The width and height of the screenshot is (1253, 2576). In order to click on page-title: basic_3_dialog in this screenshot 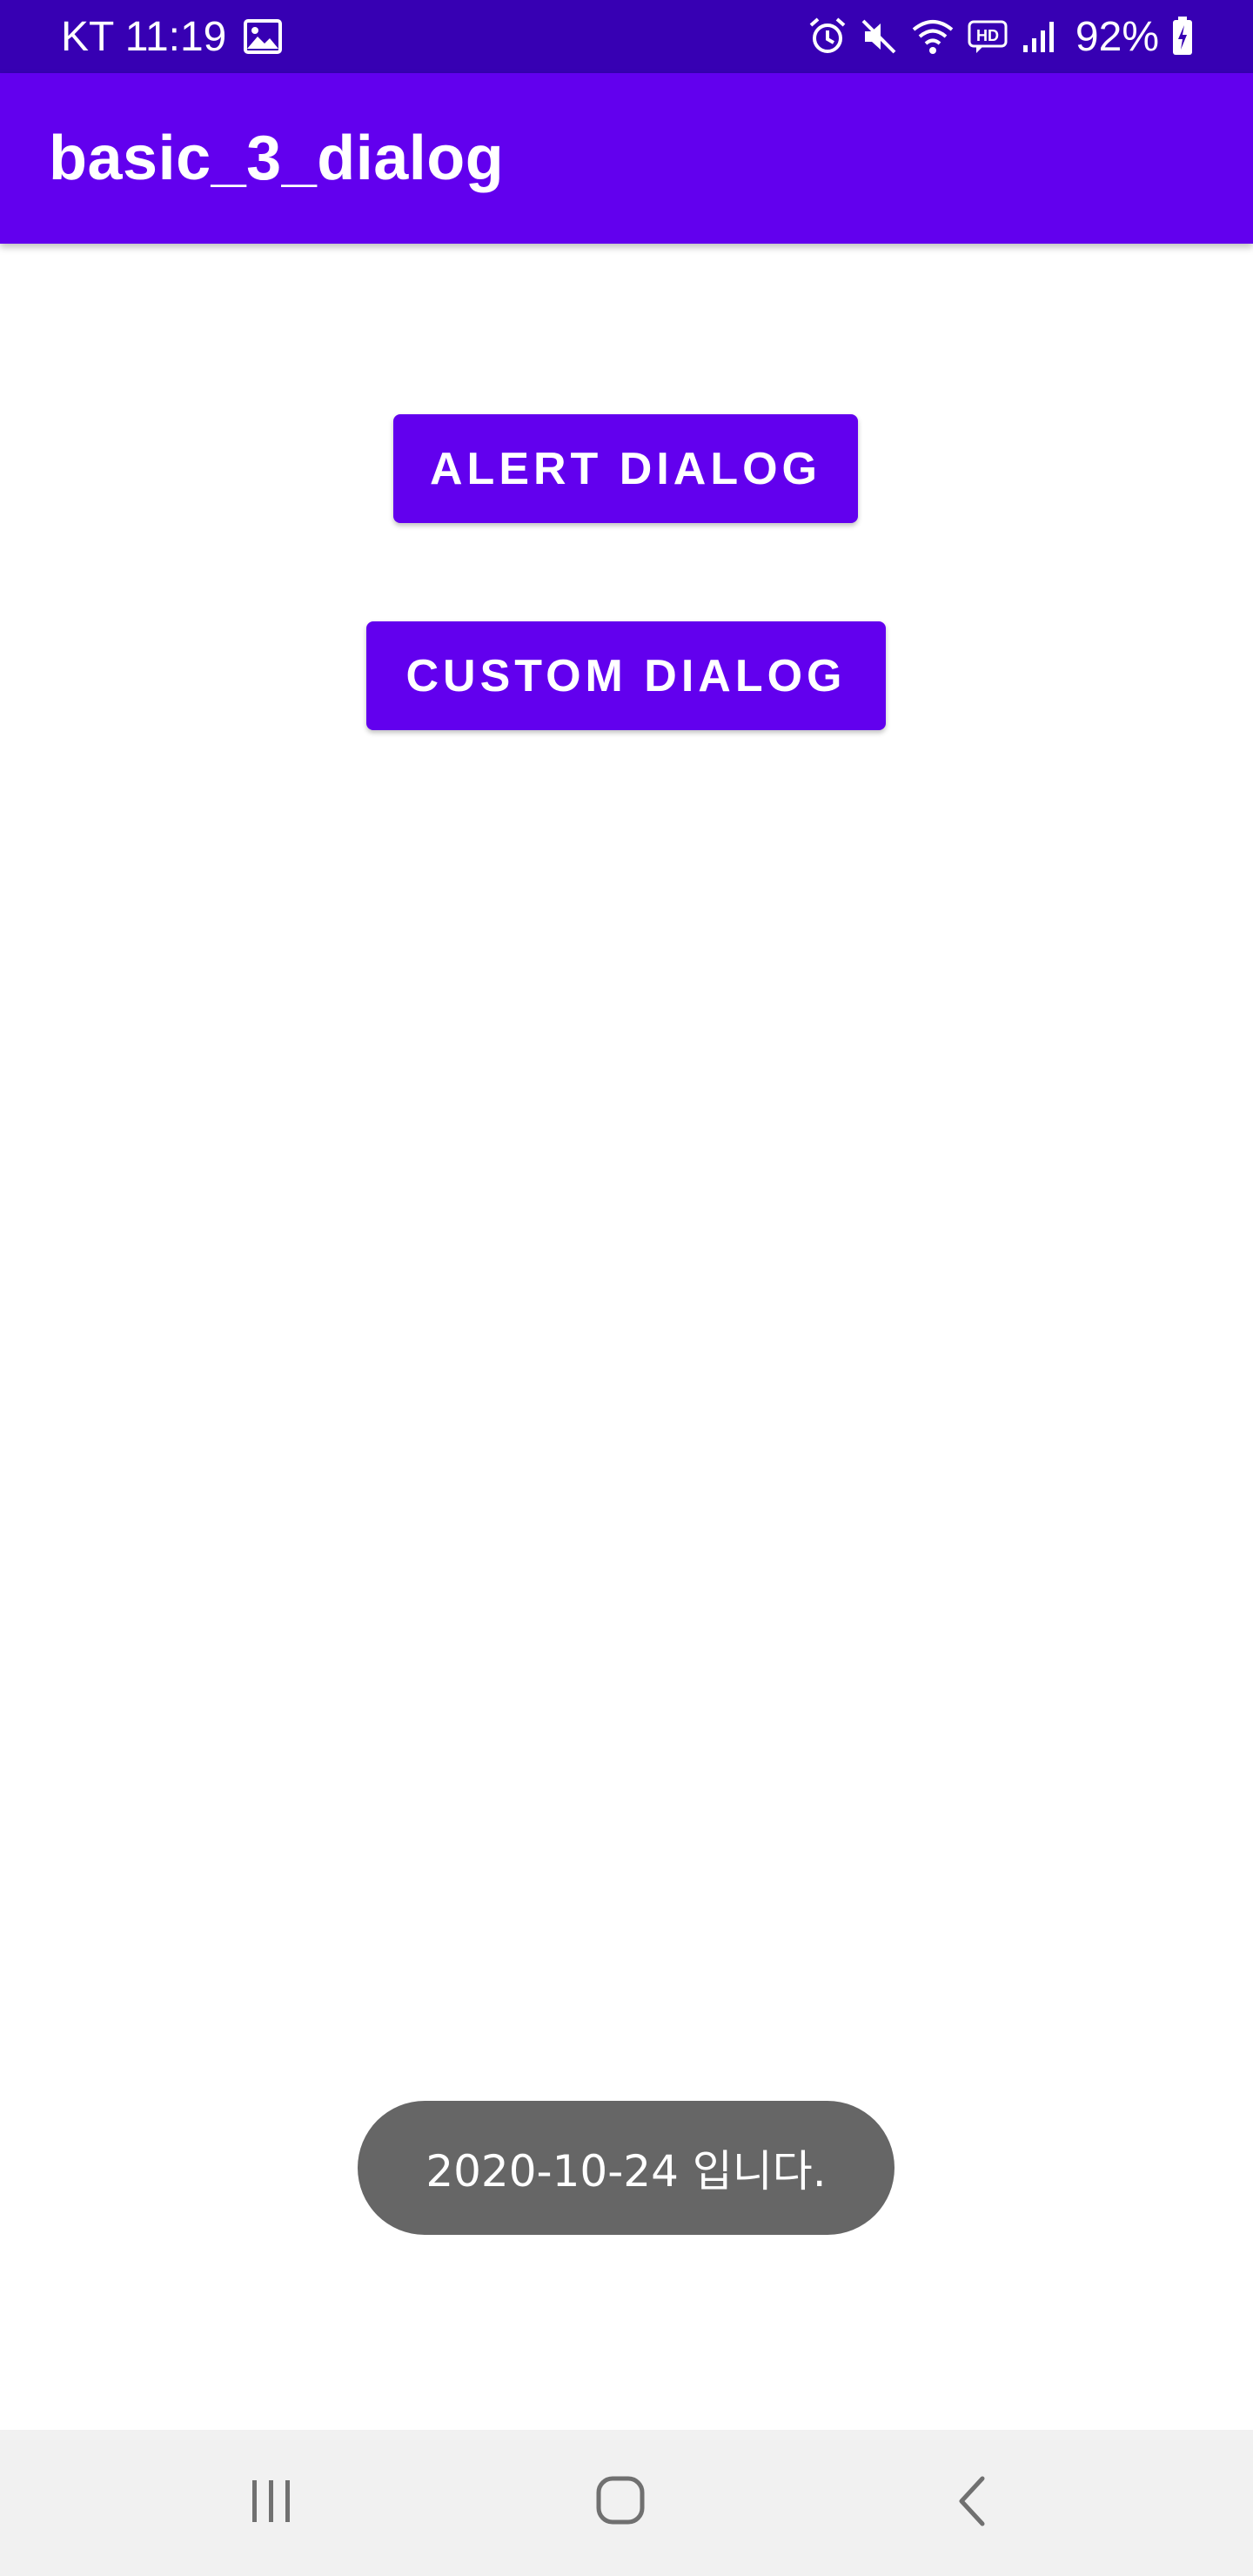, I will do `click(277, 158)`.